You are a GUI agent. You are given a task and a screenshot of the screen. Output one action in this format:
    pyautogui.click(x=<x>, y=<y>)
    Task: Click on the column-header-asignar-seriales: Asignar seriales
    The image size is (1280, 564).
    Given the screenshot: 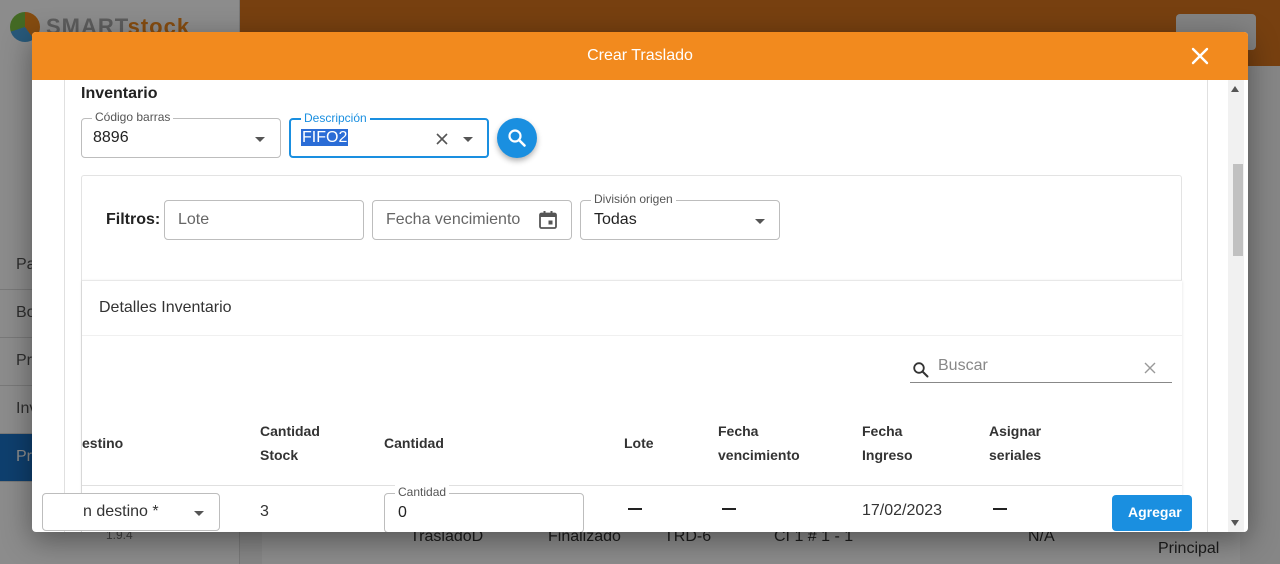 What is the action you would take?
    pyautogui.click(x=1015, y=443)
    